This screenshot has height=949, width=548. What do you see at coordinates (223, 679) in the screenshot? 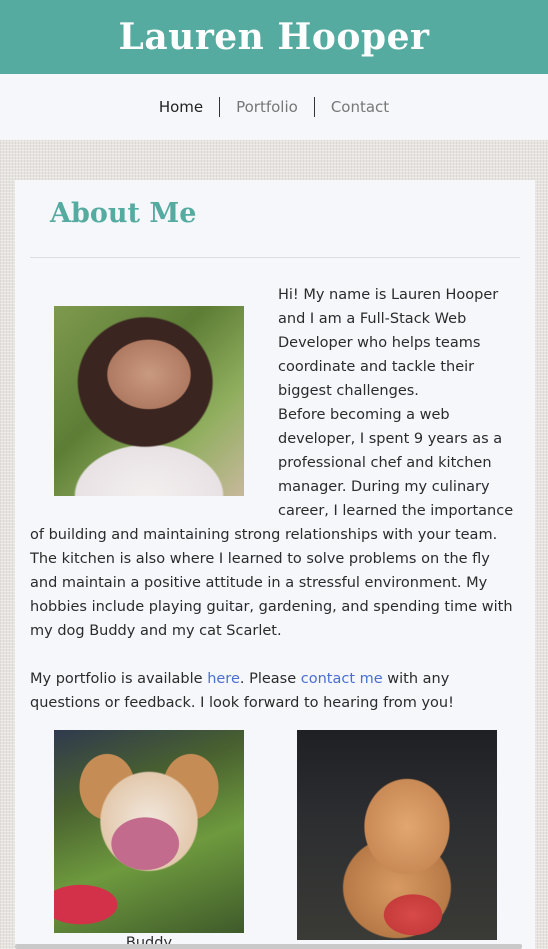
I see `portfolio-here-link: here` at bounding box center [223, 679].